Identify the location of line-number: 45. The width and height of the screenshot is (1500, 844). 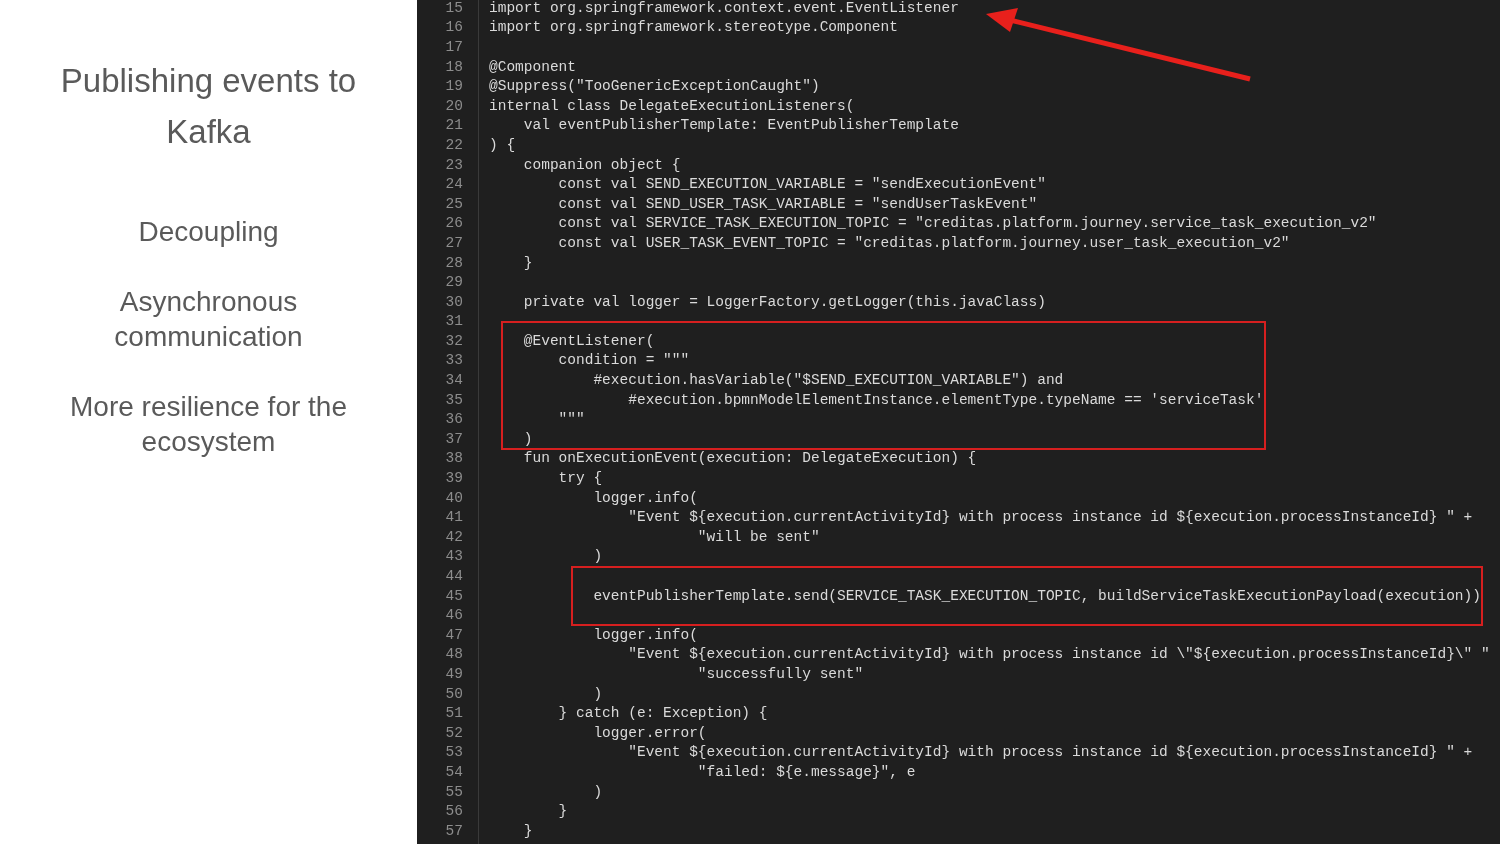
(453, 595).